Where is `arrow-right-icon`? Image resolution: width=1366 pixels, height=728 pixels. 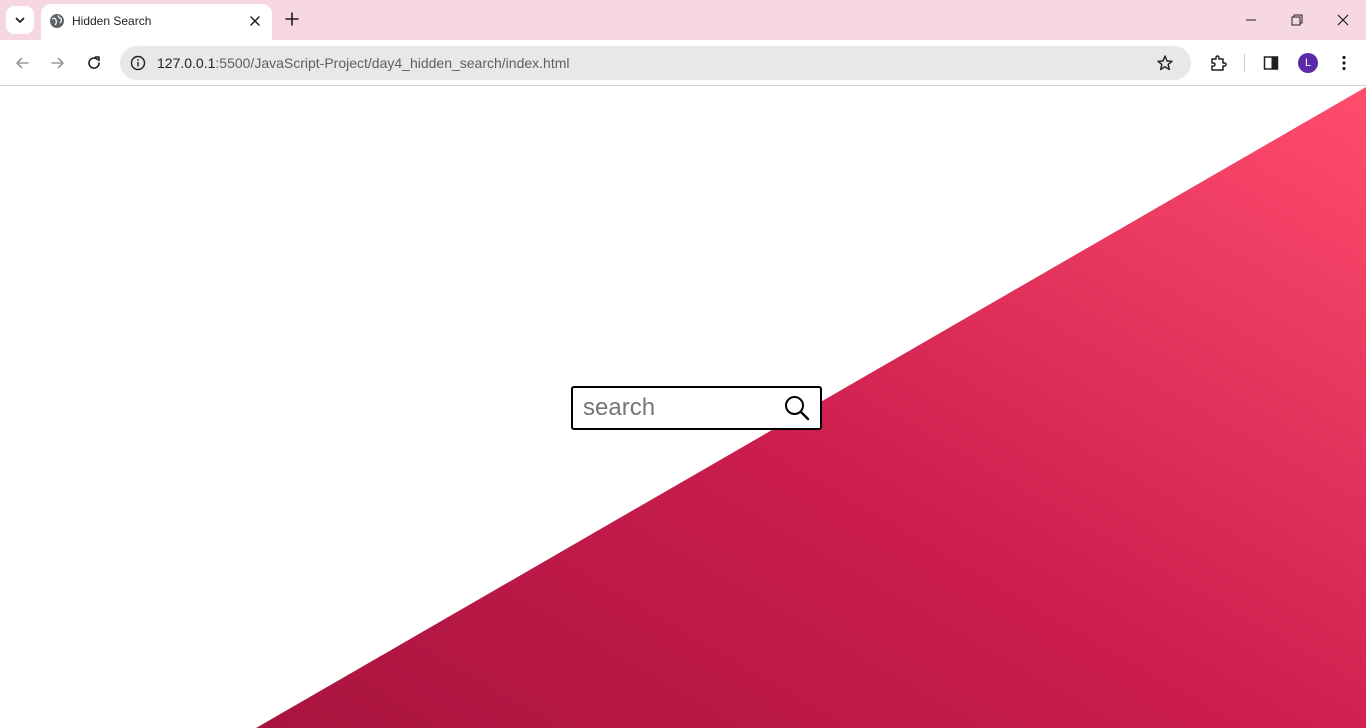
arrow-right-icon is located at coordinates (57, 63).